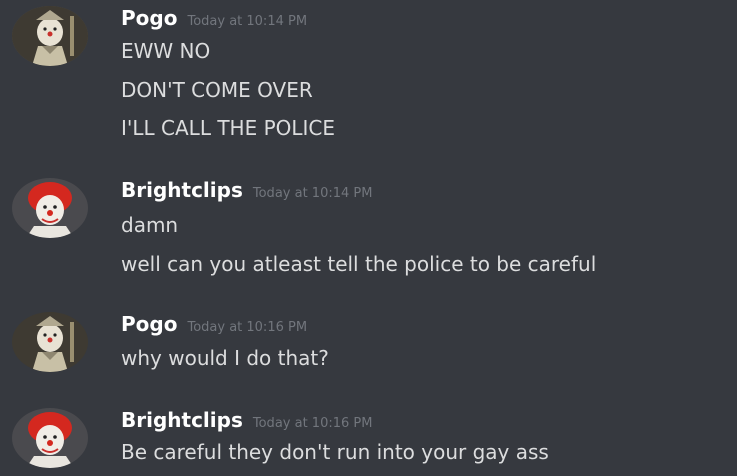  What do you see at coordinates (246, 191) in the screenshot?
I see `message-header: Brightclips Today at 10:14 PM` at bounding box center [246, 191].